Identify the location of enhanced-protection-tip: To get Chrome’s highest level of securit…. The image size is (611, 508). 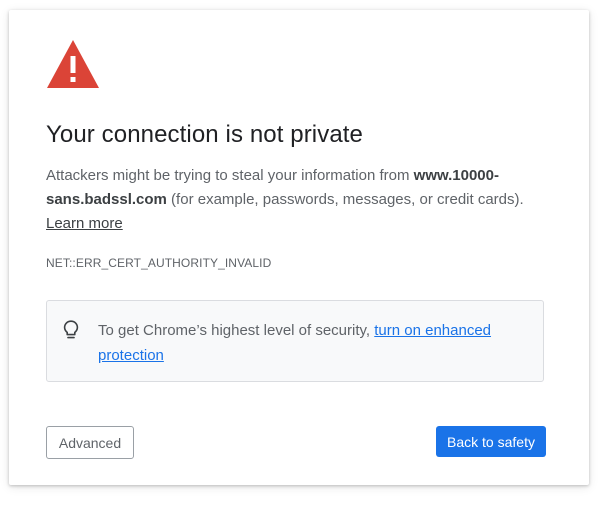
(295, 341).